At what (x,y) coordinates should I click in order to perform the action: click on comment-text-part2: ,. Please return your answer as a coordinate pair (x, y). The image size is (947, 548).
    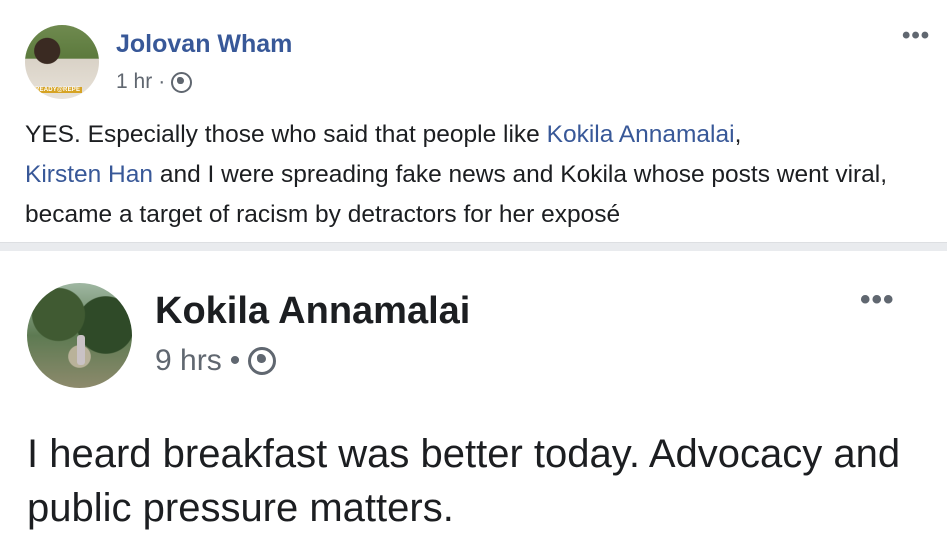
    Looking at the image, I should click on (738, 134).